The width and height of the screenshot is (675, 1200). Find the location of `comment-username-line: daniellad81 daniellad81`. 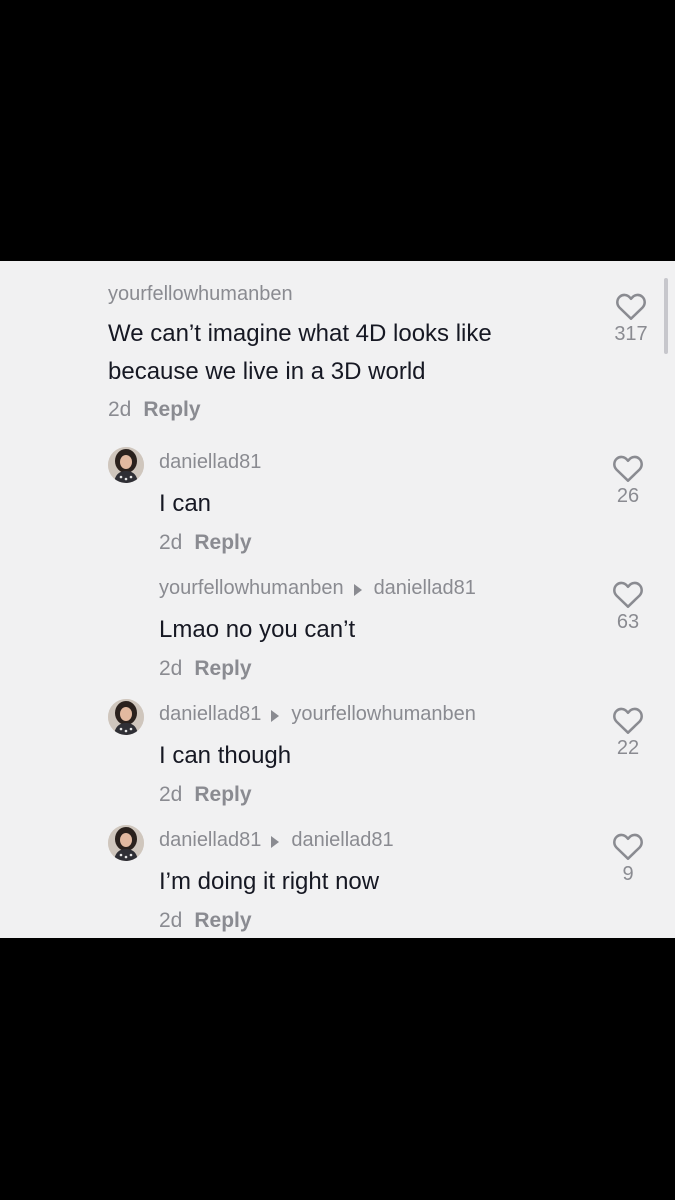

comment-username-line: daniellad81 daniellad81 is located at coordinates (276, 840).